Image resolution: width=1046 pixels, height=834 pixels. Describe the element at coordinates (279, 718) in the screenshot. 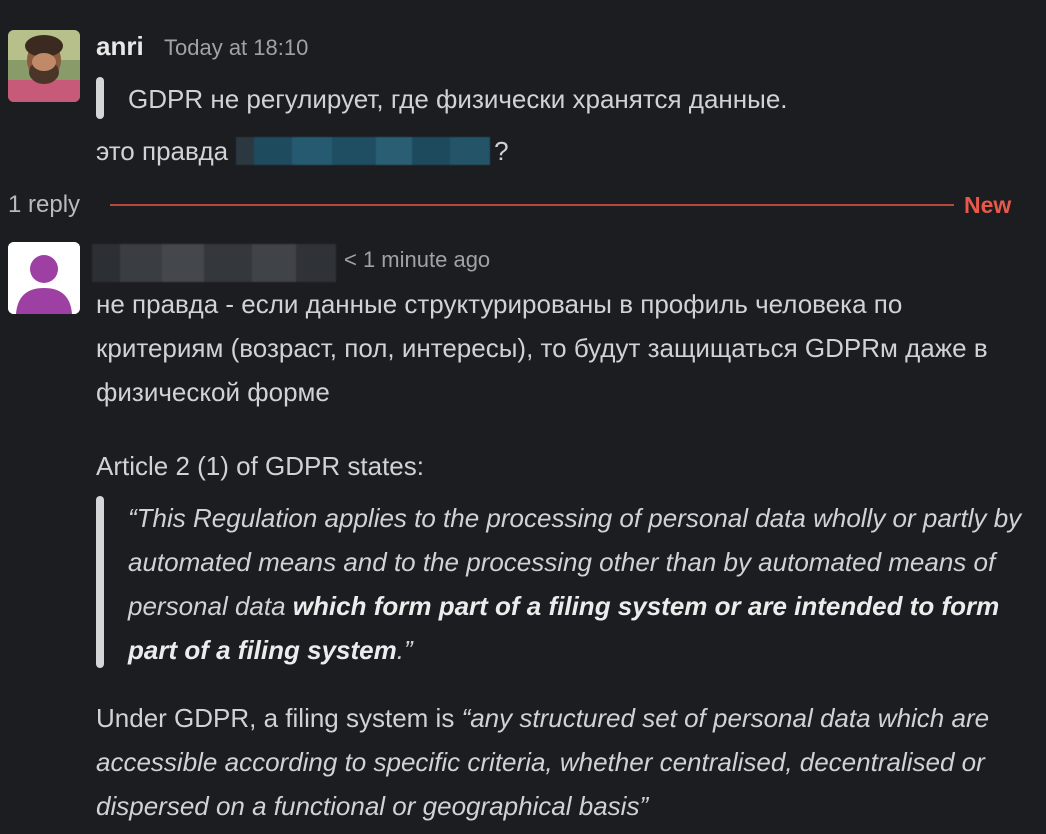

I see `definition-plain: Under GDPR, a filing system is` at that location.